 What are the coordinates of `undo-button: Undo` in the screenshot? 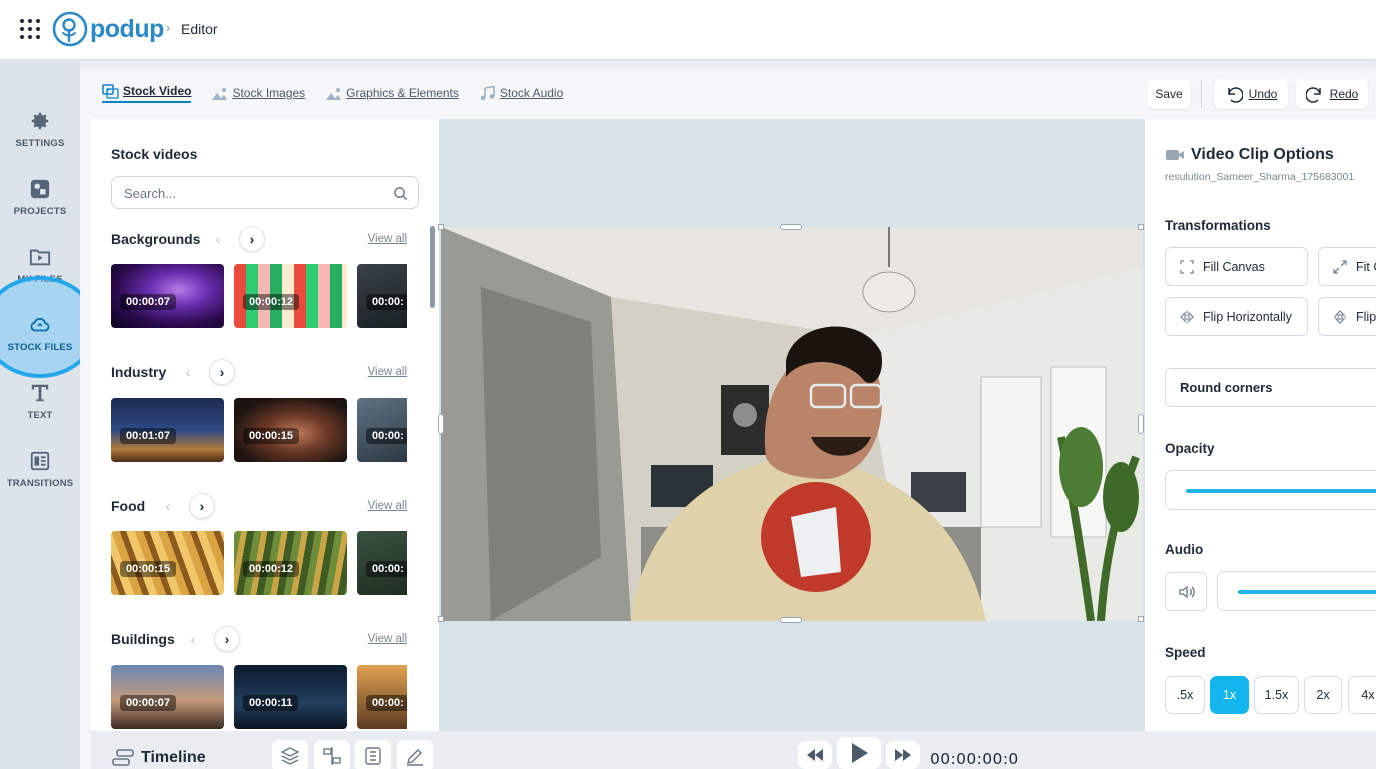 It's located at (1251, 94).